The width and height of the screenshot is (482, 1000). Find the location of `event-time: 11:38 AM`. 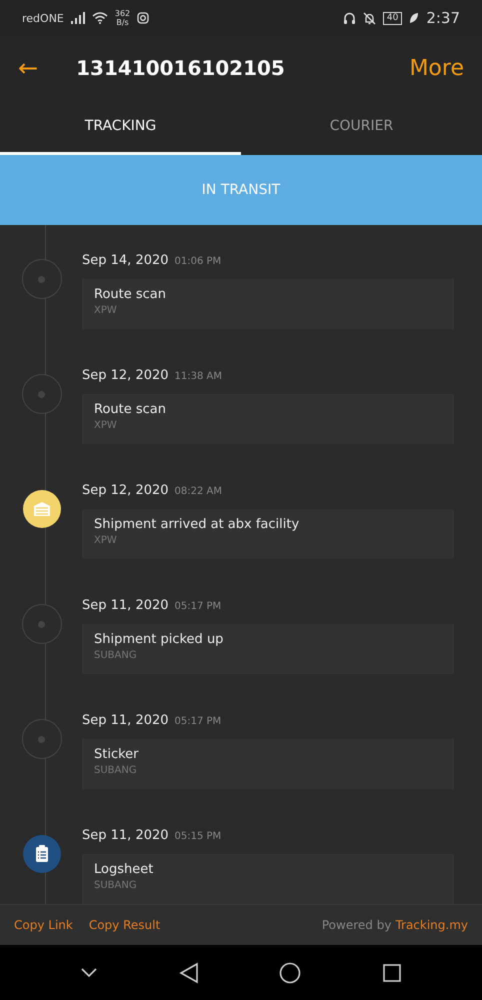

event-time: 11:38 AM is located at coordinates (198, 376).